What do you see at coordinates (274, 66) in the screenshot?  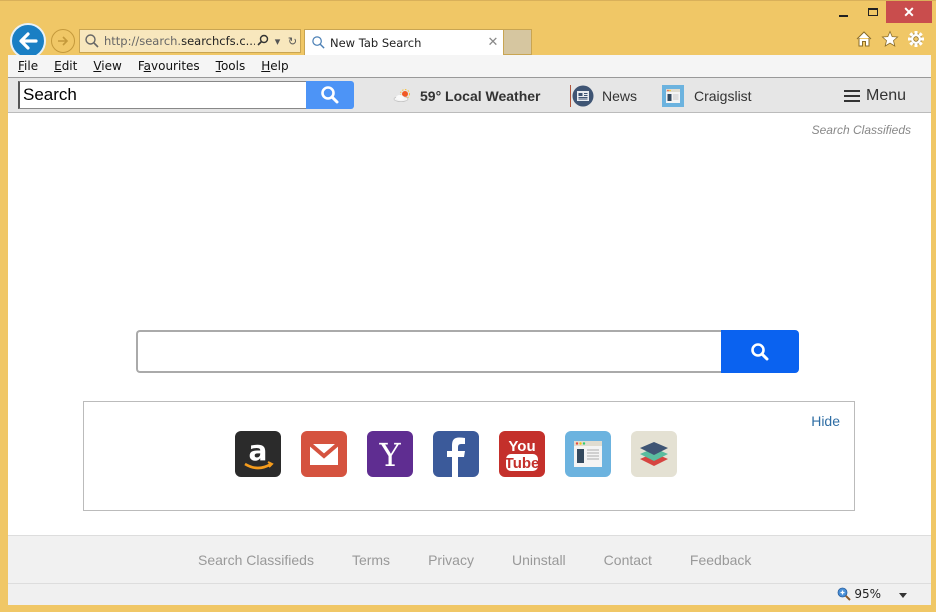 I see `menu-help: Help` at bounding box center [274, 66].